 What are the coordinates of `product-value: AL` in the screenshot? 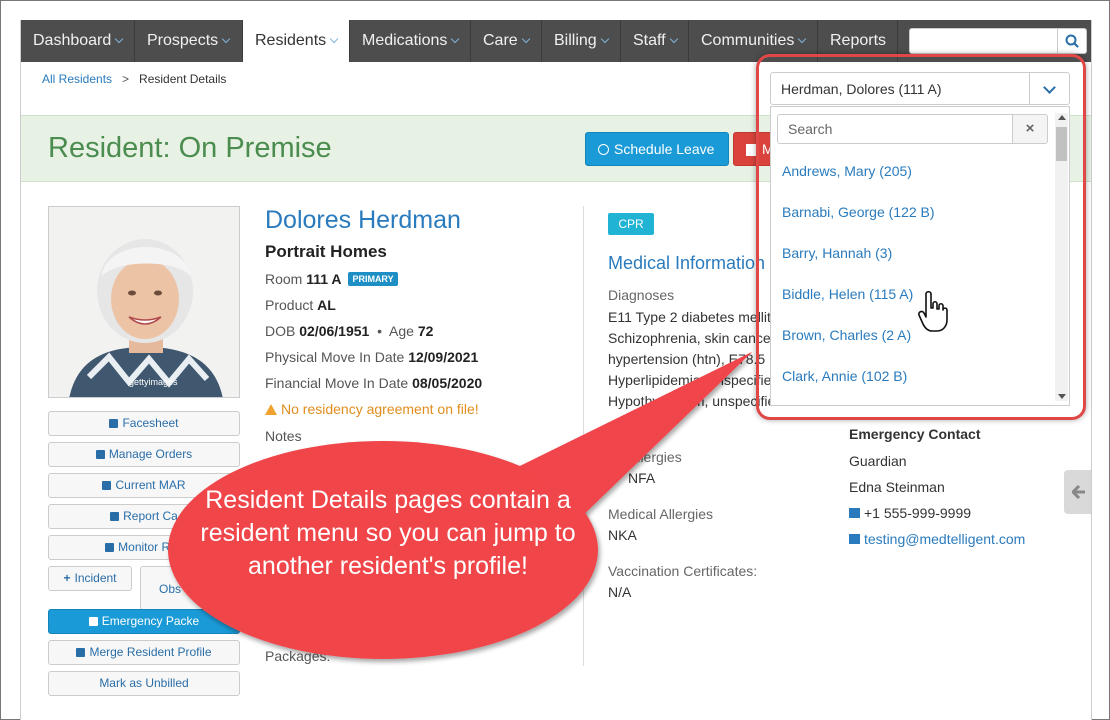 It's located at (326, 305).